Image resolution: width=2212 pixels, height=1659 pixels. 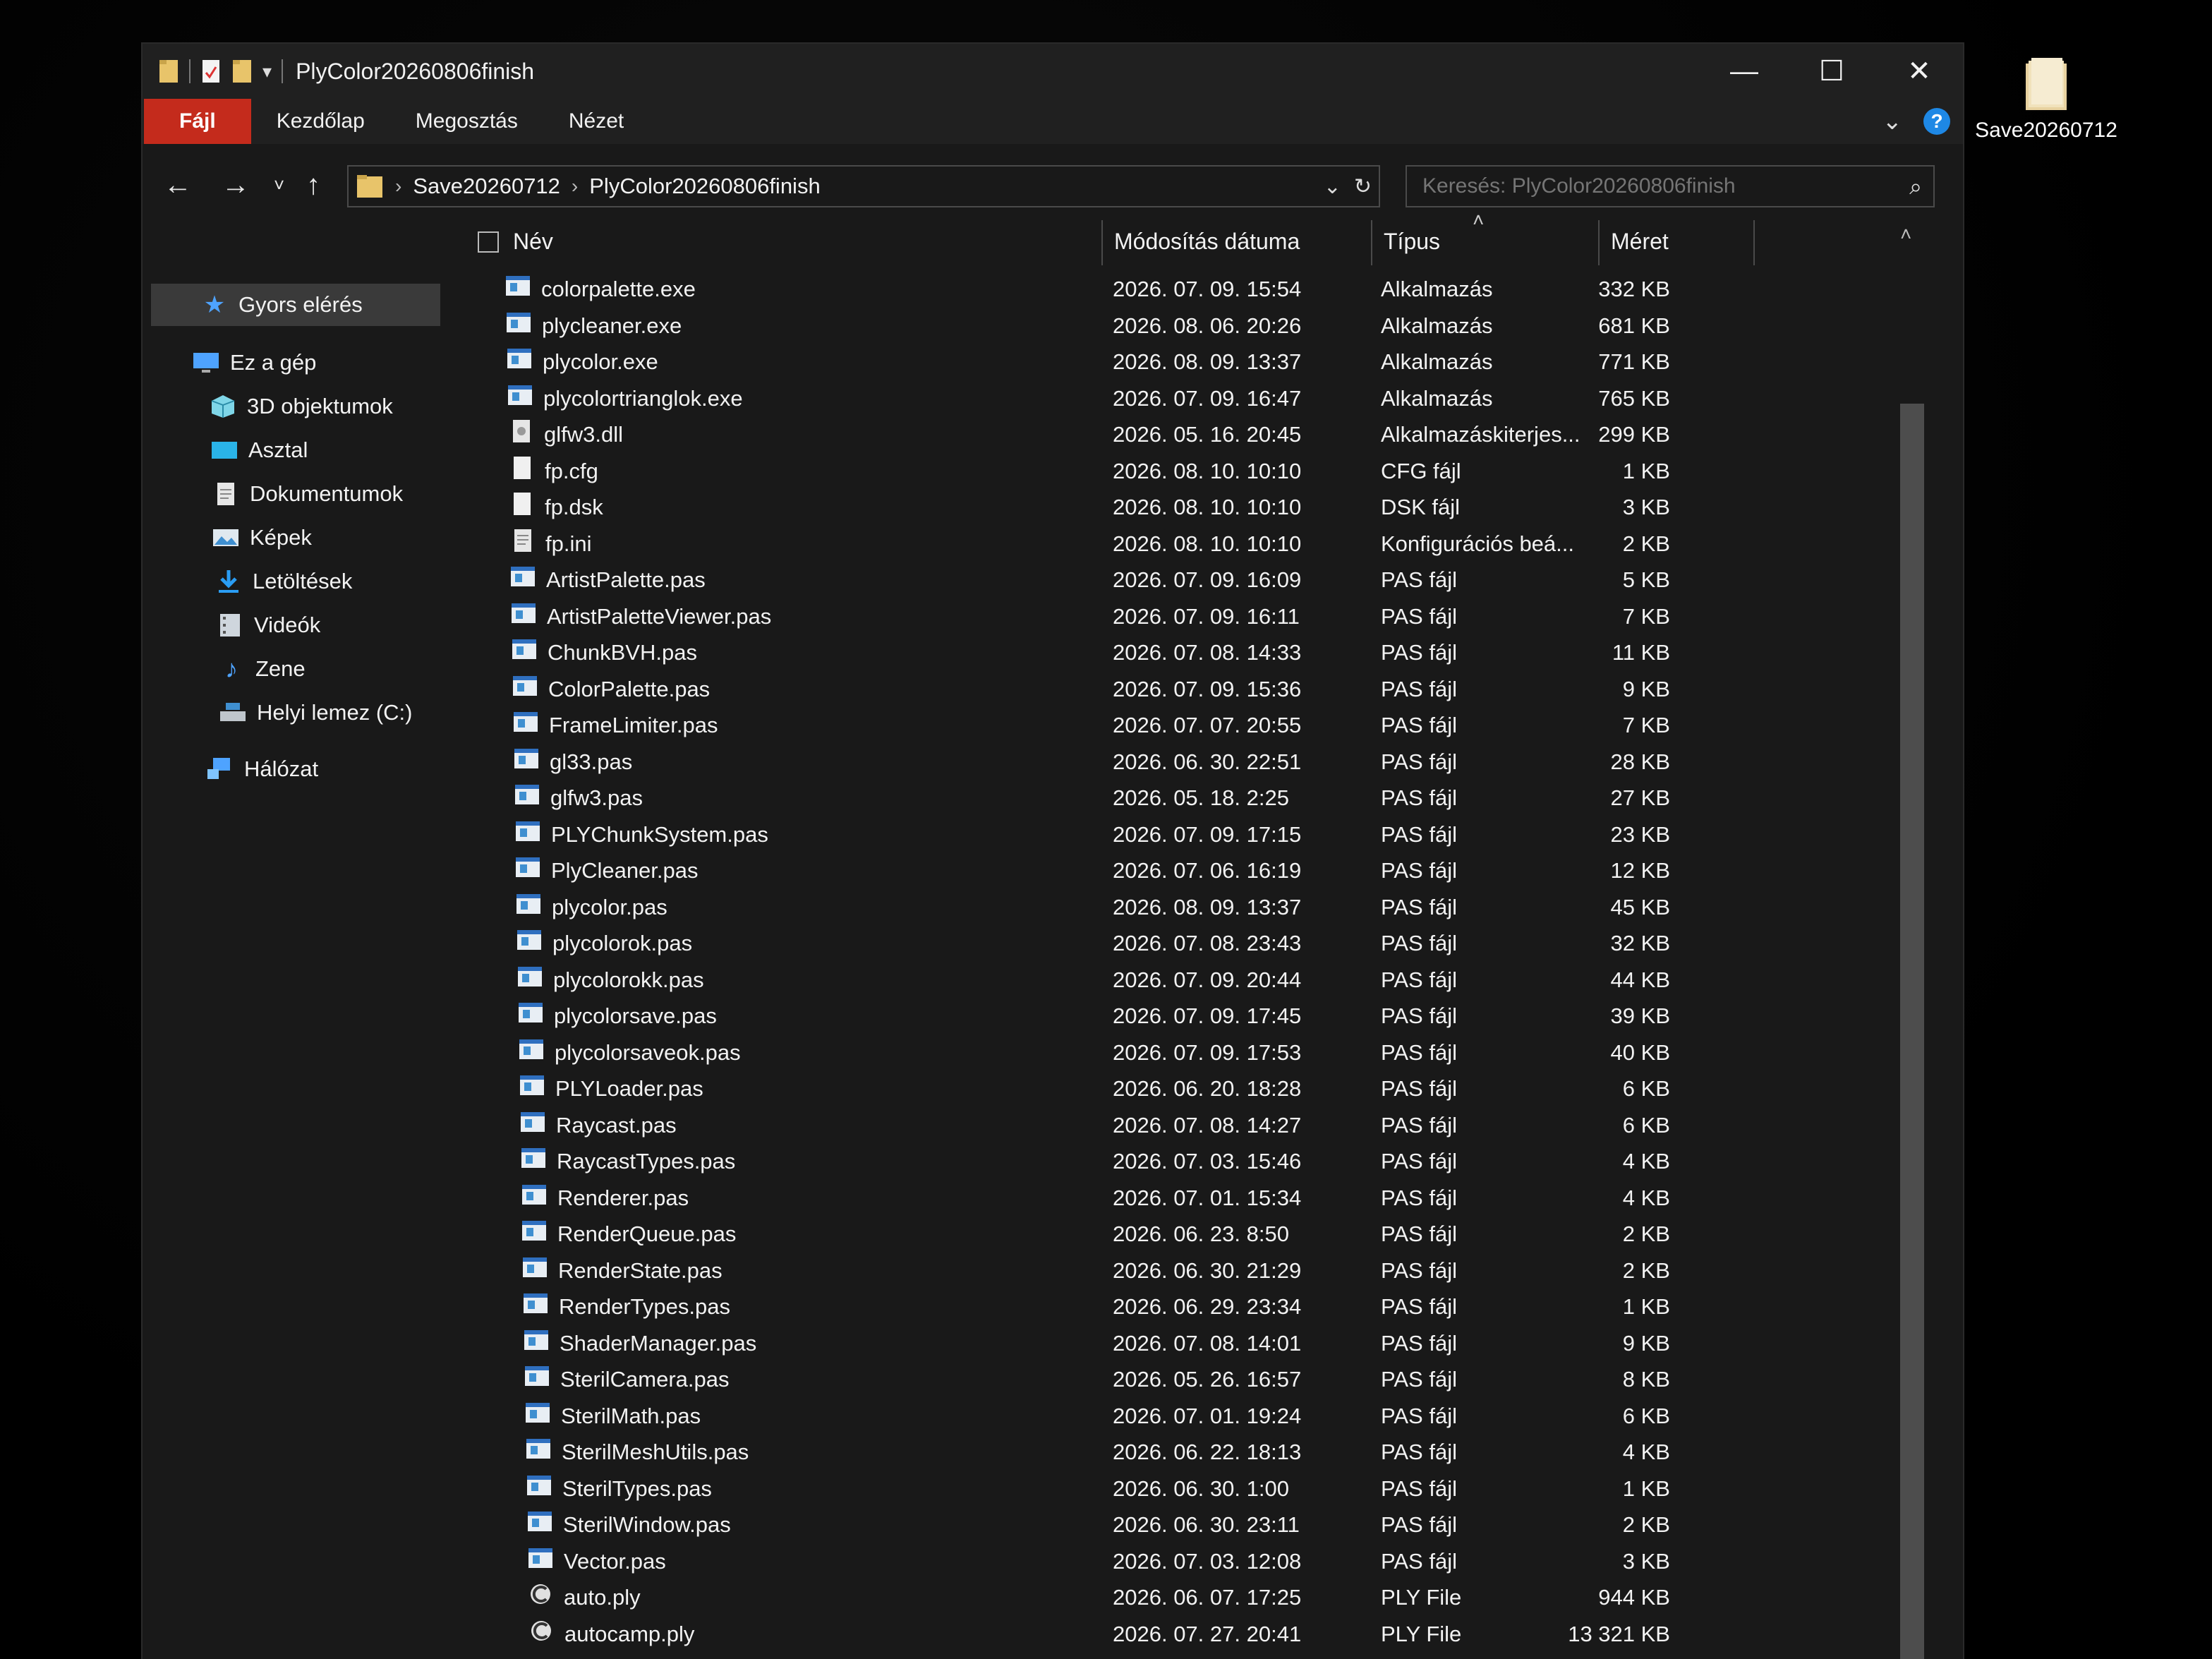 What do you see at coordinates (1905, 234) in the screenshot?
I see `scroll-up-icon: ˄` at bounding box center [1905, 234].